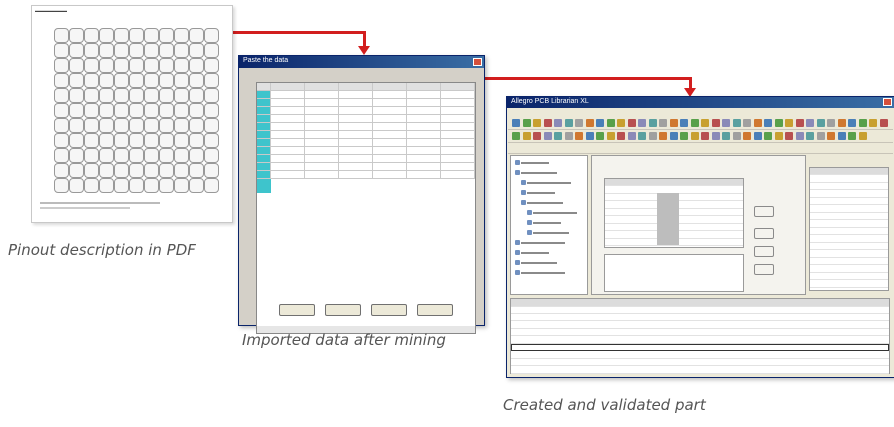 Image resolution: width=894 pixels, height=427 pixels. Describe the element at coordinates (366, 208) in the screenshot. I see `pasted-data-grid` at that location.